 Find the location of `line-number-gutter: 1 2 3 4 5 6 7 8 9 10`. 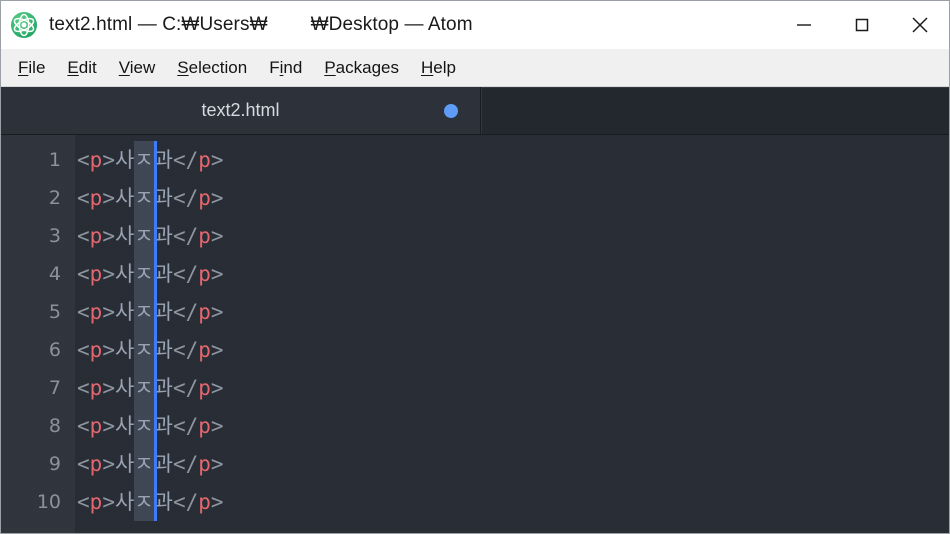

line-number-gutter: 1 2 3 4 5 6 7 8 9 10 is located at coordinates (38, 334).